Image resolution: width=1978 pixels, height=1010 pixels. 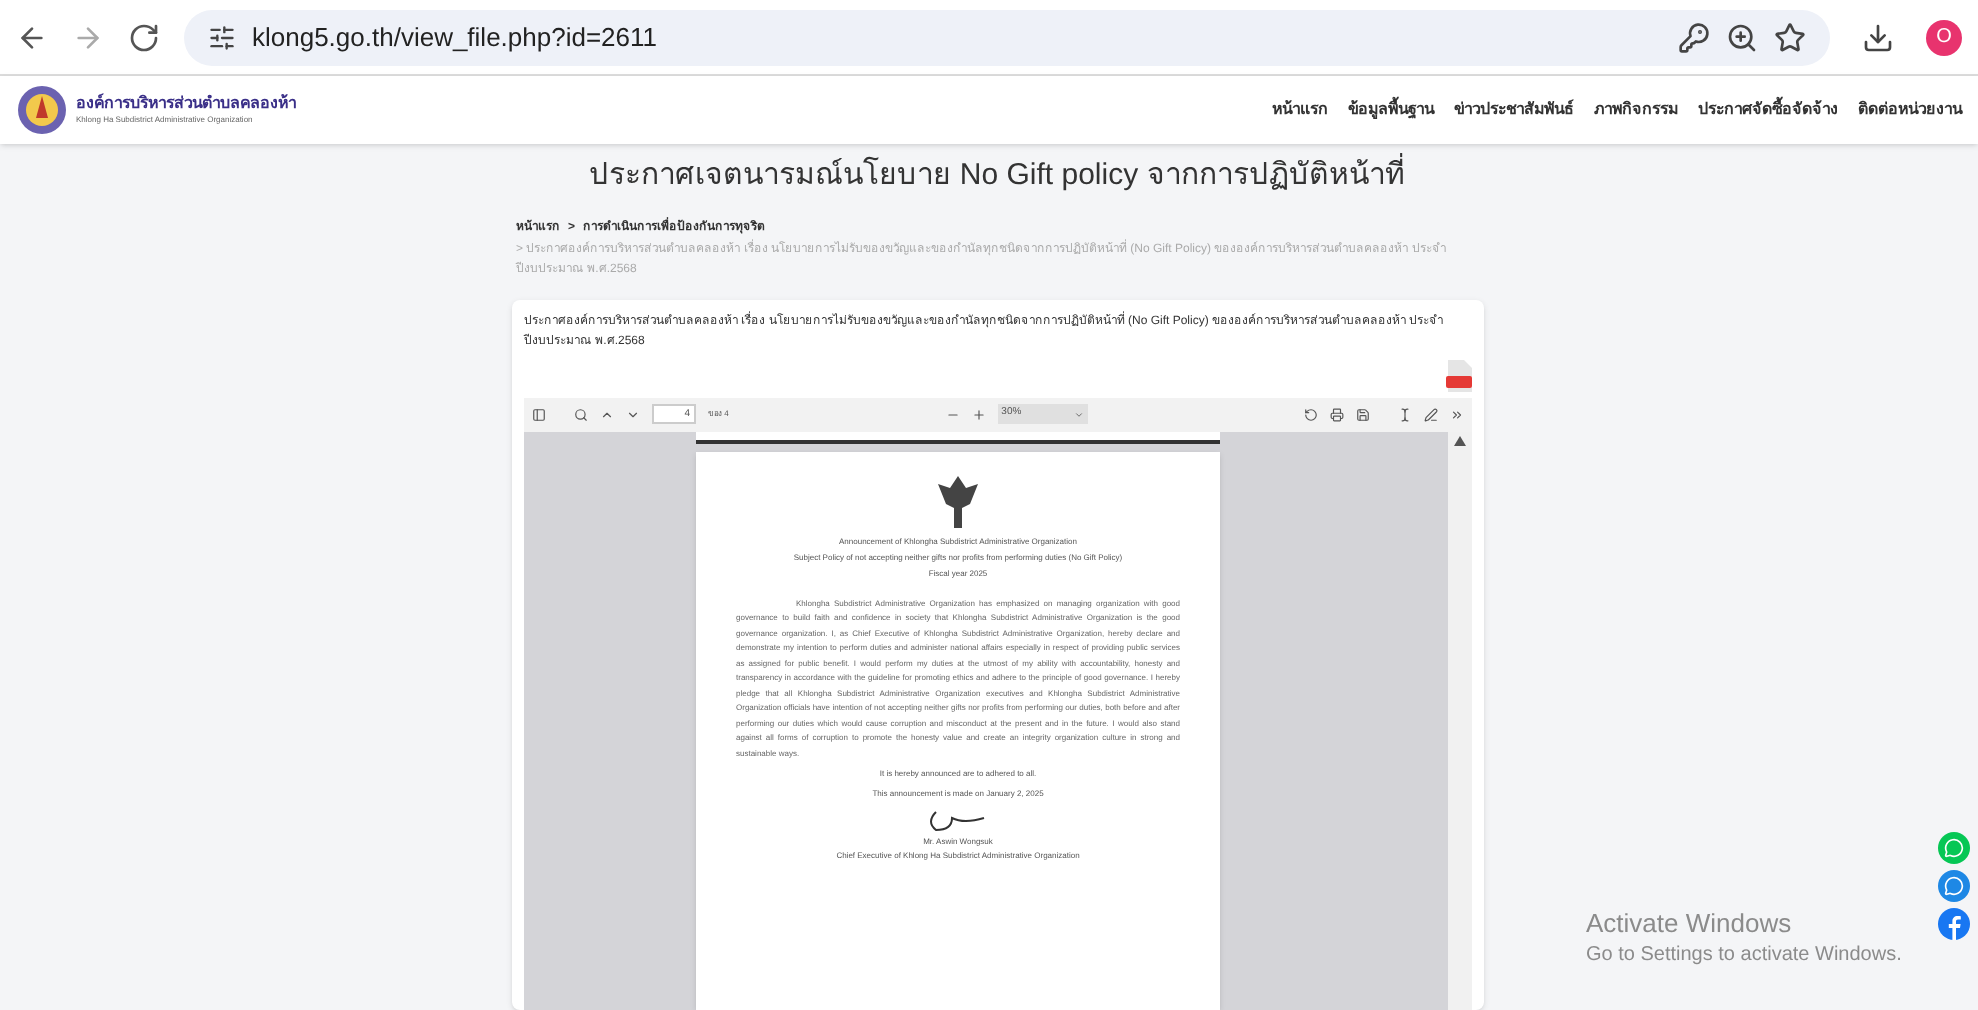 What do you see at coordinates (1457, 414) in the screenshot?
I see `more-tools-icon` at bounding box center [1457, 414].